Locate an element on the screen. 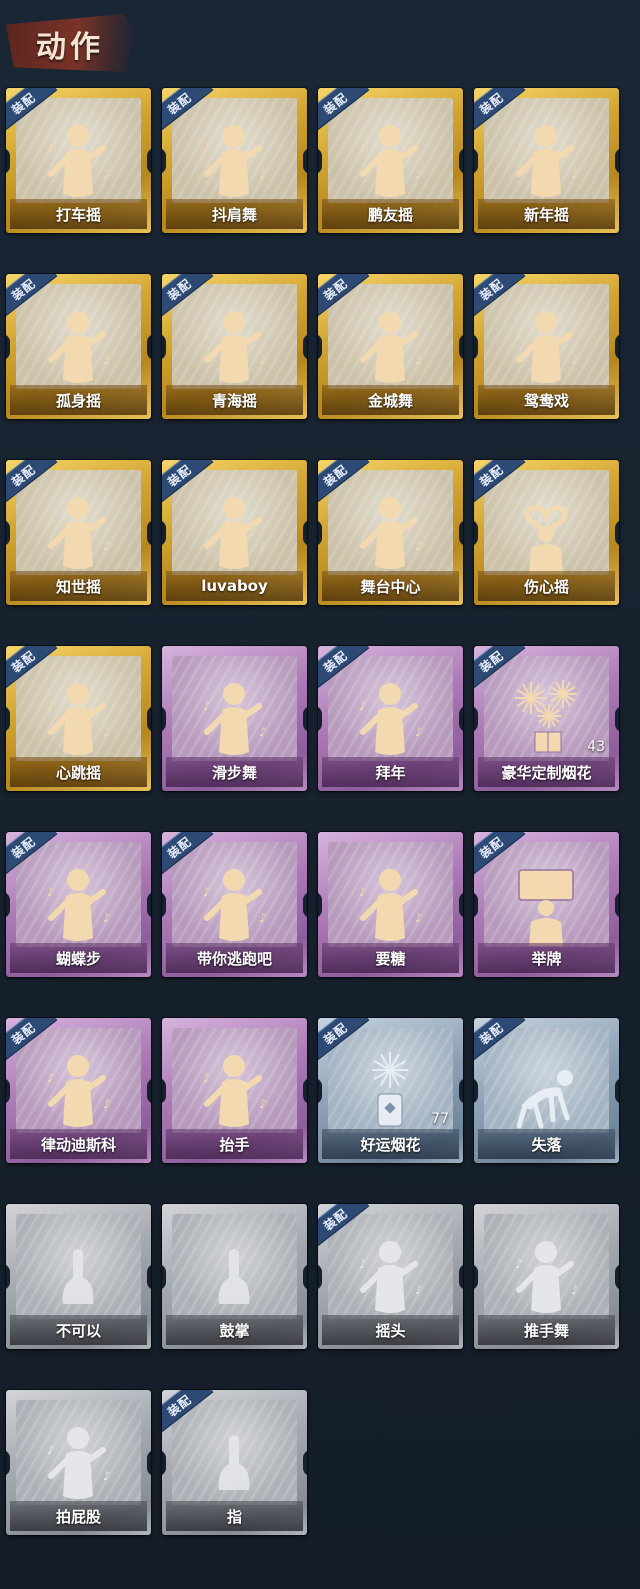  action-card: ♪ ♪ 带你逃跑吧 装配 is located at coordinates (234, 904).